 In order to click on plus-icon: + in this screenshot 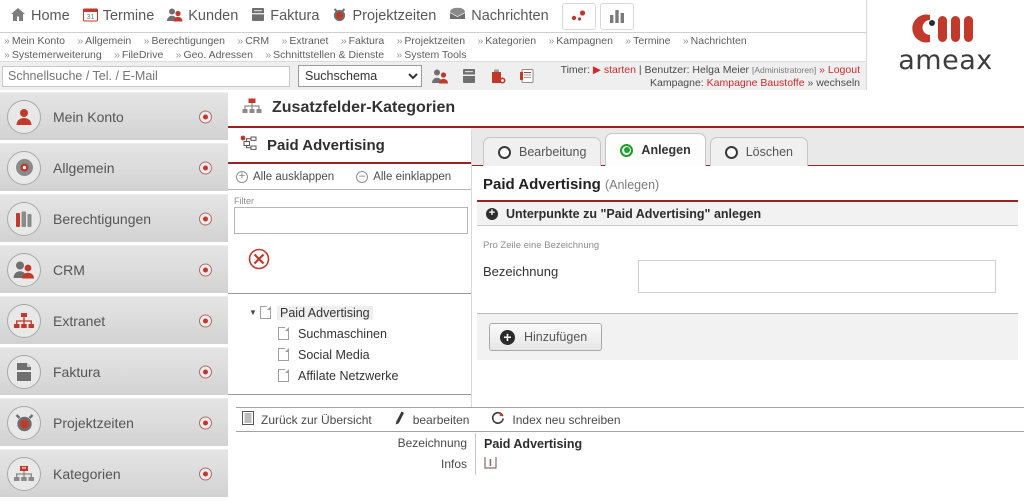, I will do `click(507, 337)`.